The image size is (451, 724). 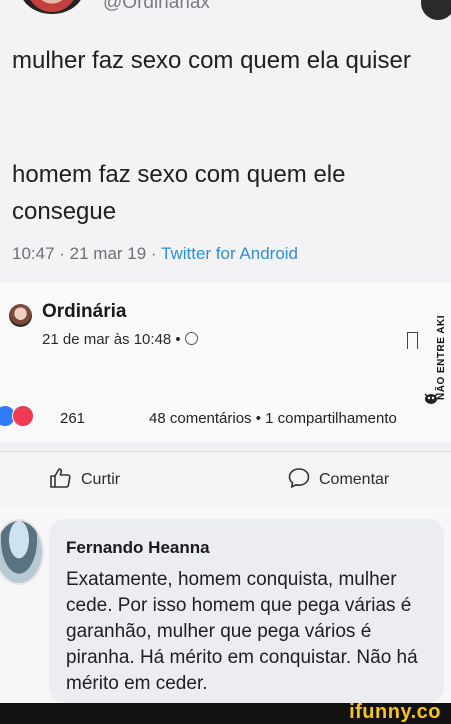 I want to click on comment-button: Comentar, so click(x=338, y=478).